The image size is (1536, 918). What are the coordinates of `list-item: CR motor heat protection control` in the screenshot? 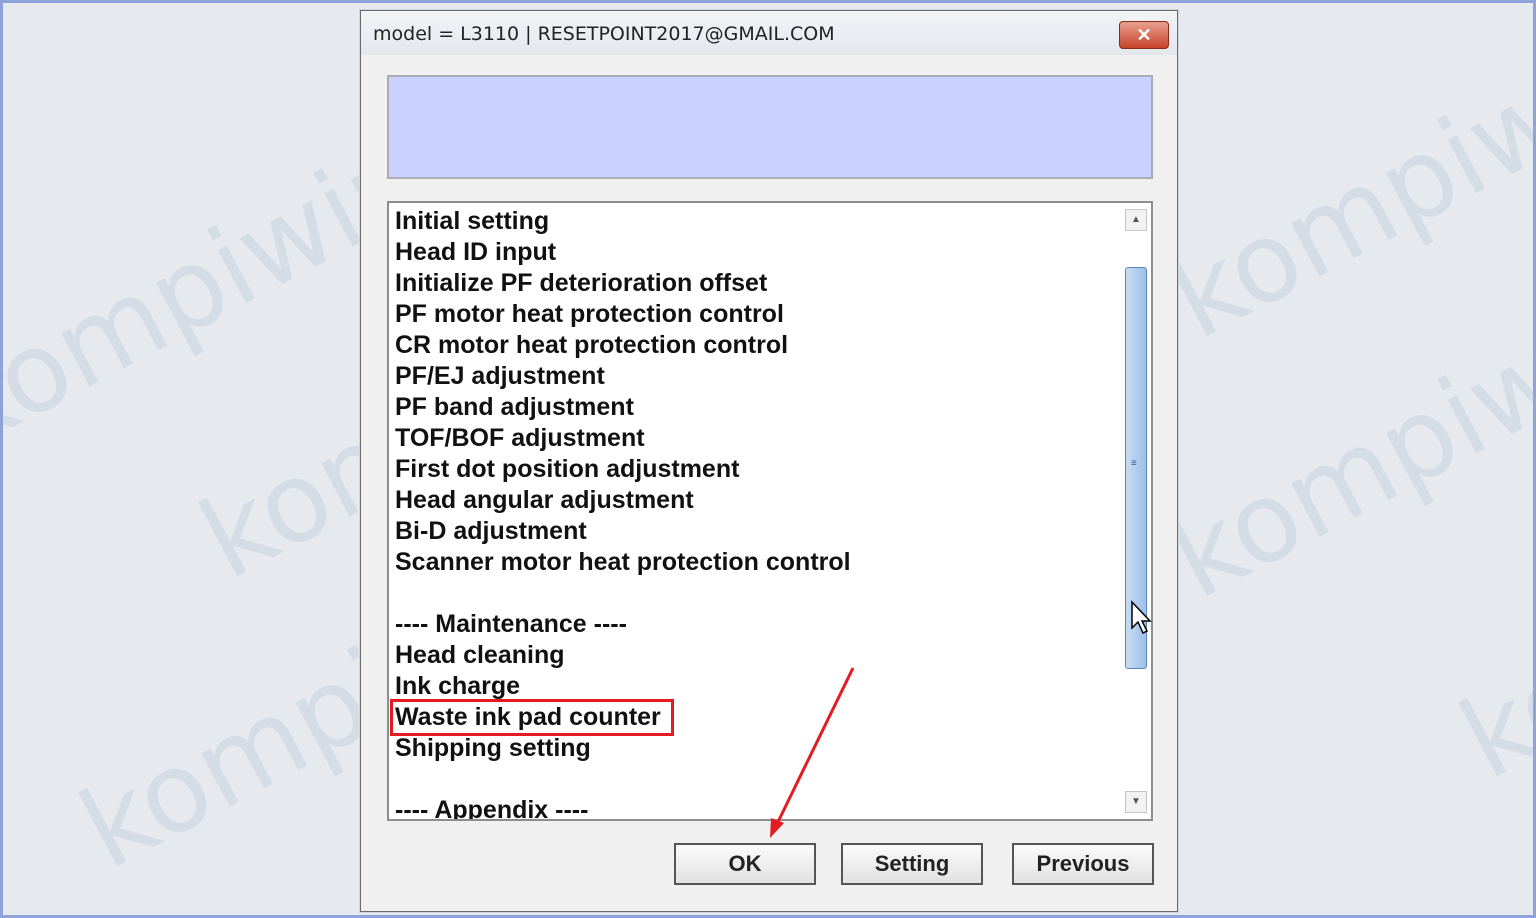 It's located at (757, 345).